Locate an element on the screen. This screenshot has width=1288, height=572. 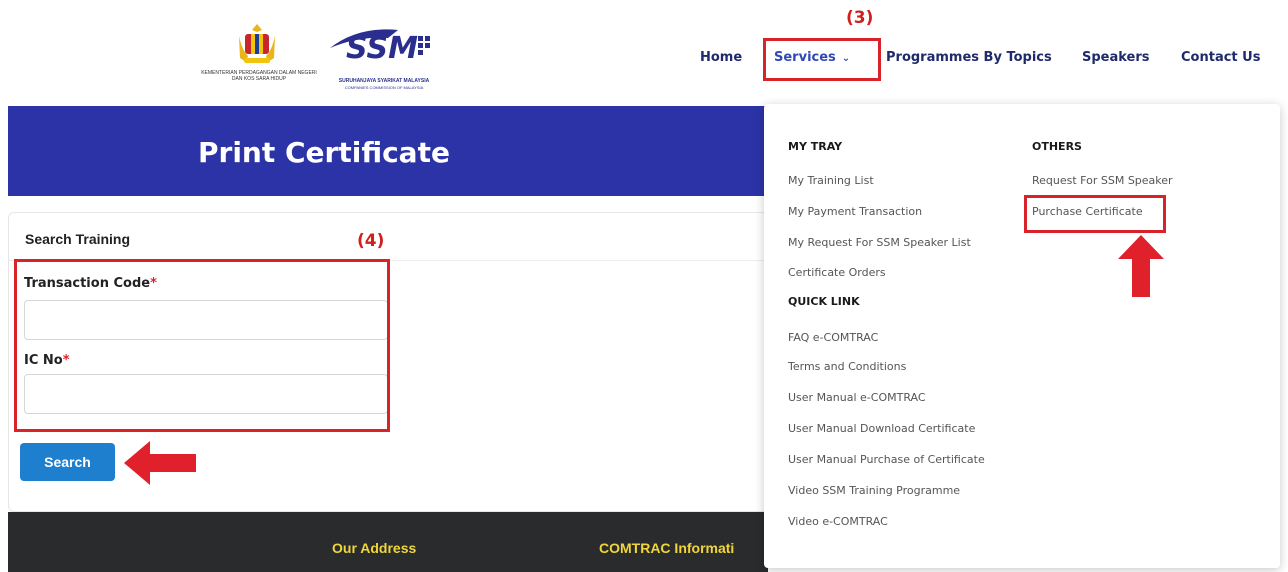
nav-speakers: Speakers is located at coordinates (1116, 57).